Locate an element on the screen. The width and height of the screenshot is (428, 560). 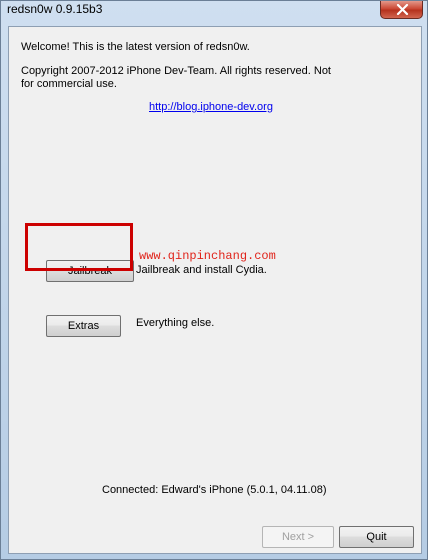
extras-button: Extras is located at coordinates (83, 326).